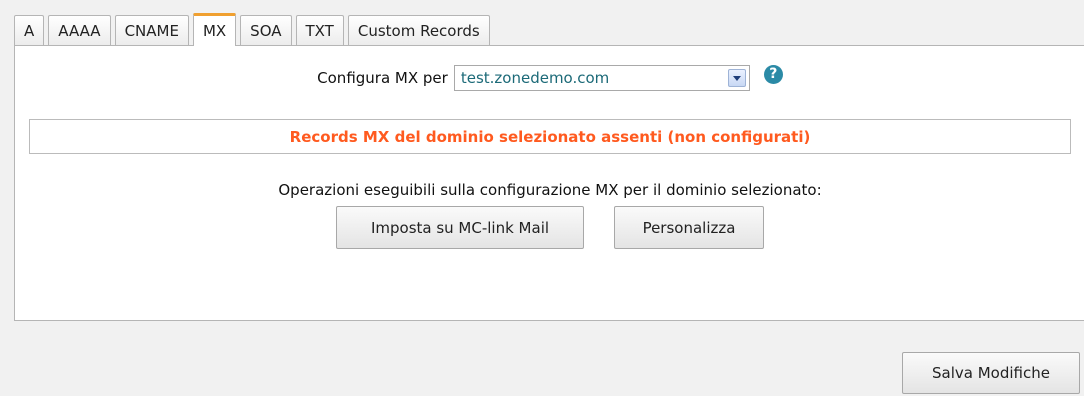  I want to click on customize-button: Personalizza, so click(689, 227).